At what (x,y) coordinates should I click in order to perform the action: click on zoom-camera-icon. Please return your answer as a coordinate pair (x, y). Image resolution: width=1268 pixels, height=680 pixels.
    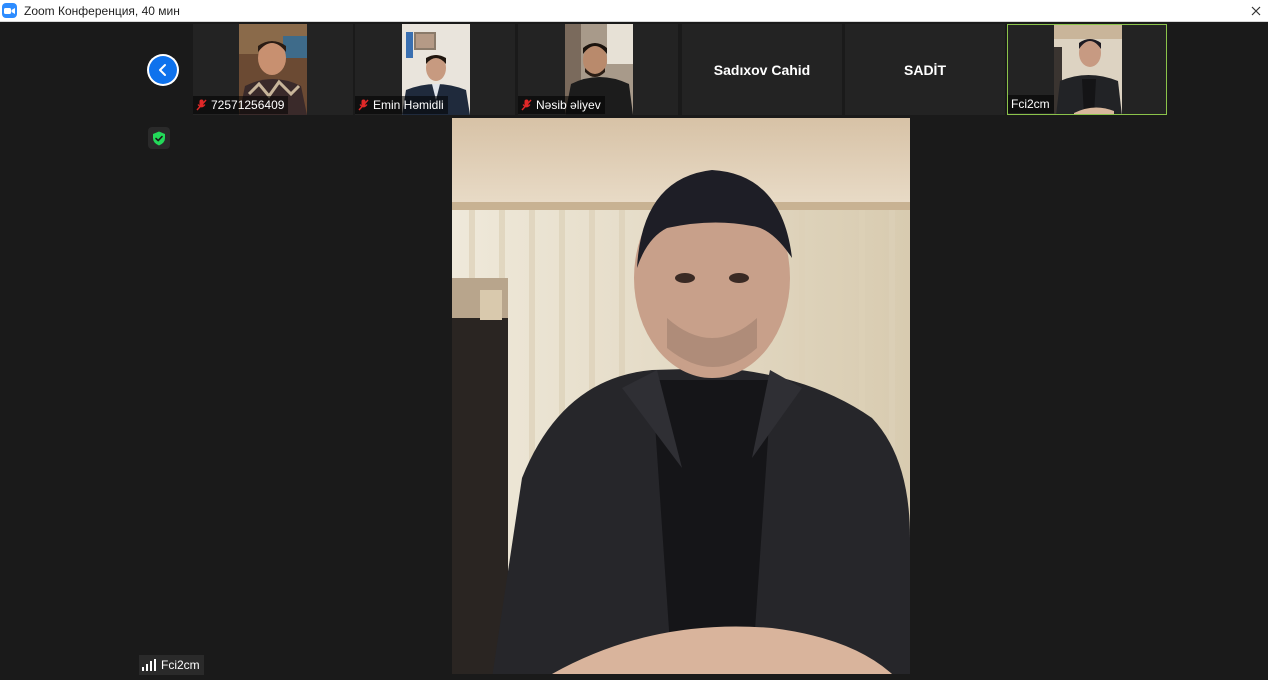
    Looking at the image, I should click on (9, 10).